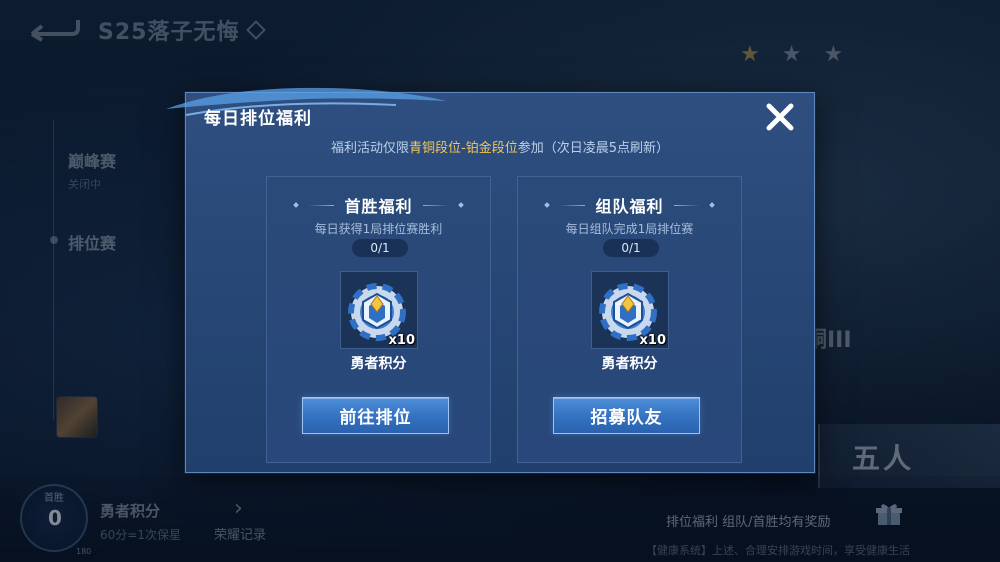  What do you see at coordinates (258, 119) in the screenshot?
I see `dialog-title: 每日排位福利` at bounding box center [258, 119].